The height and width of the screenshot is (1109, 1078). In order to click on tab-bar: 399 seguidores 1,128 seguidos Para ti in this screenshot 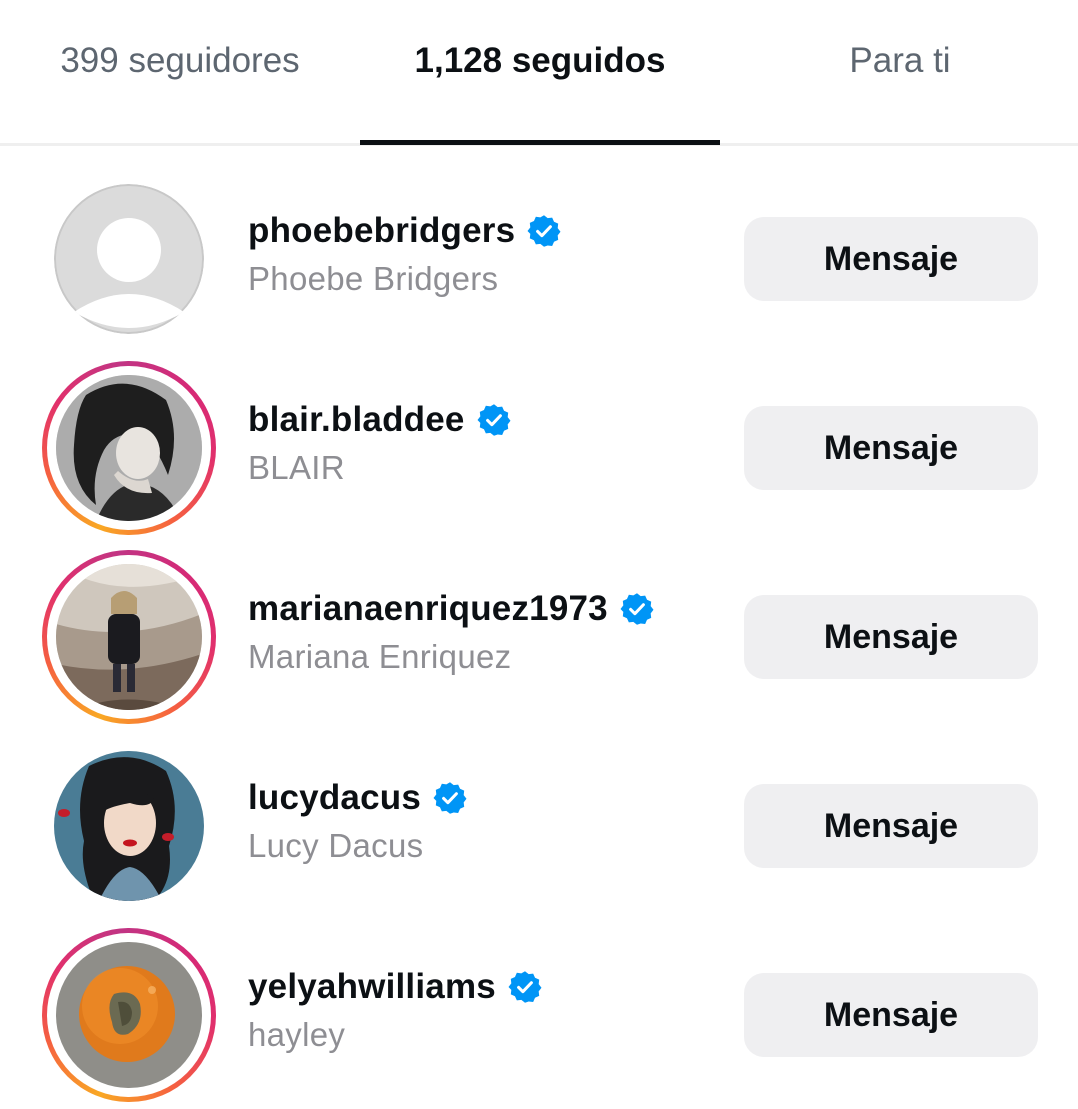, I will do `click(539, 73)`.